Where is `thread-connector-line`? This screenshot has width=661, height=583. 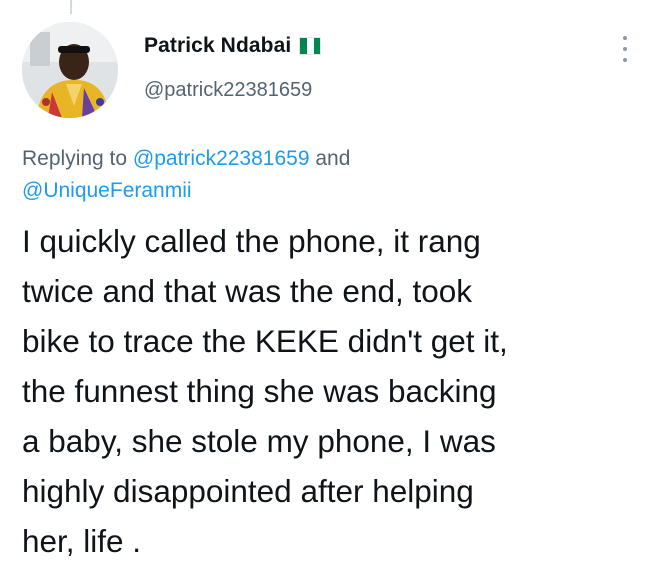
thread-connector-line is located at coordinates (71, 7).